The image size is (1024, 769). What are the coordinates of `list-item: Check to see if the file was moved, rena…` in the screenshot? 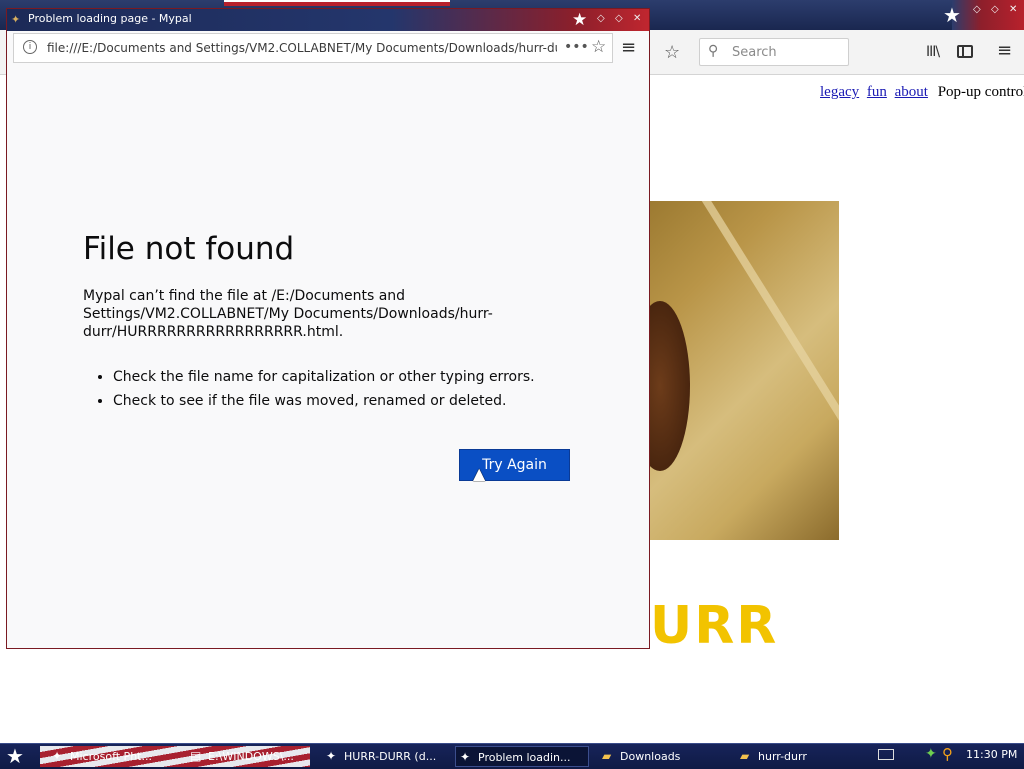 It's located at (324, 401).